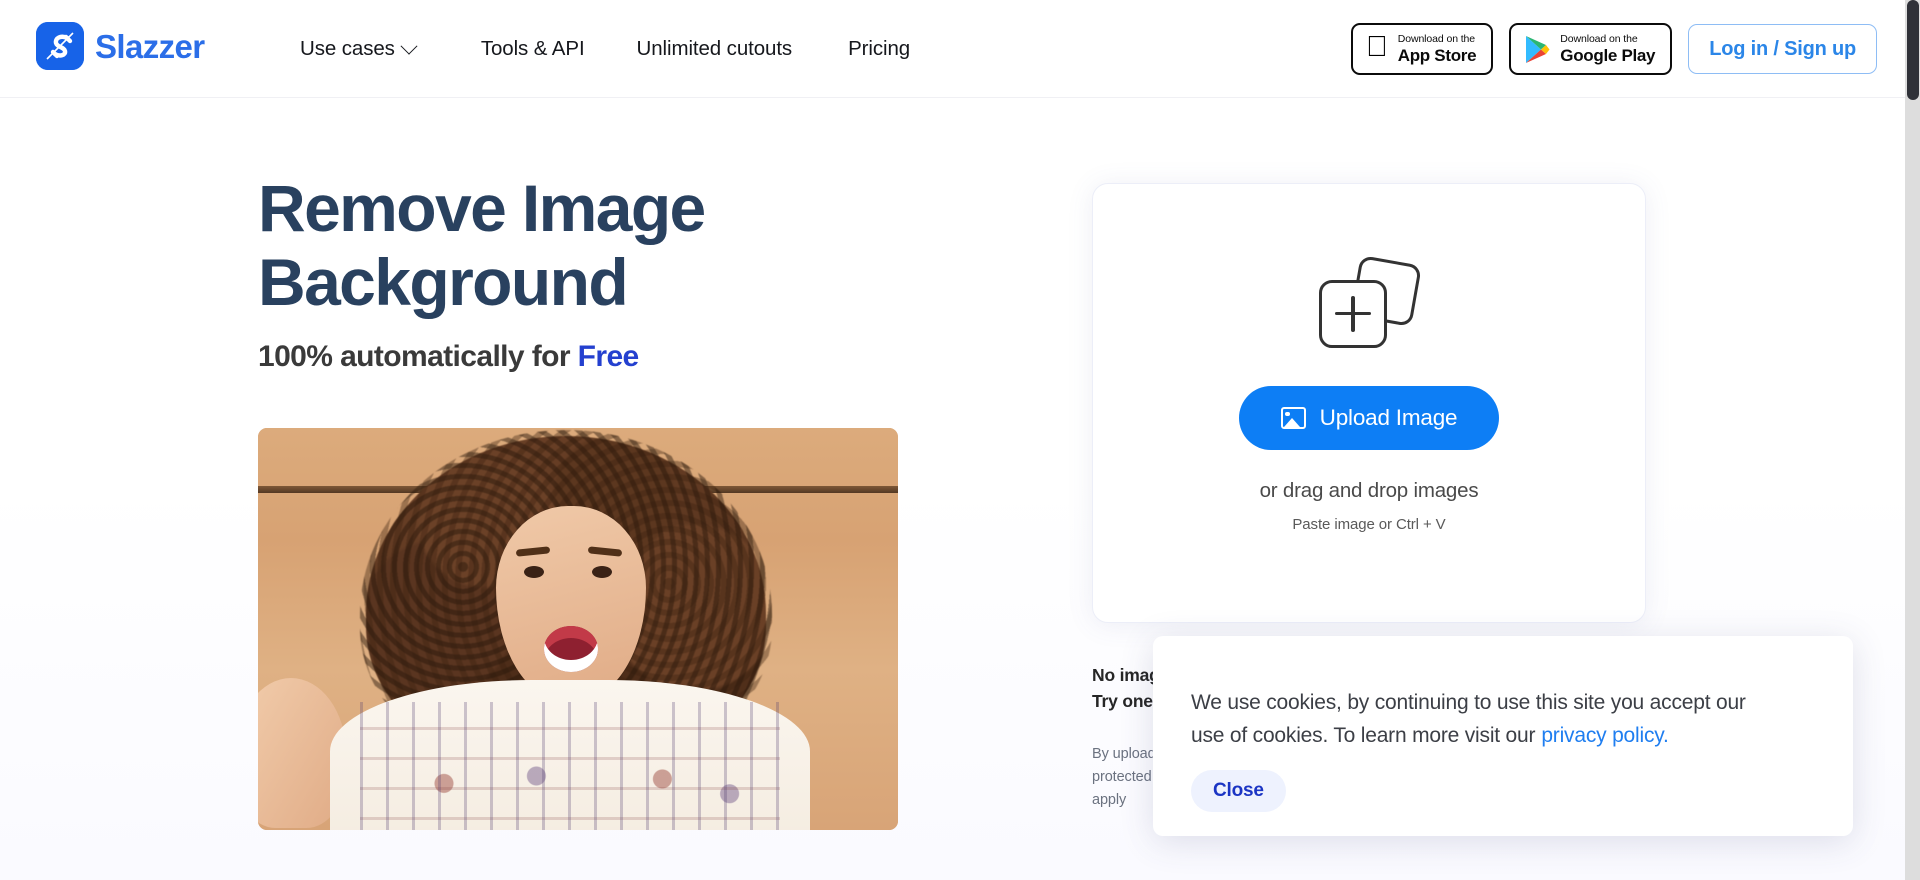 This screenshot has height=880, width=1920. Describe the element at coordinates (1912, 440) in the screenshot. I see `vertical-scrollbar-track` at that location.